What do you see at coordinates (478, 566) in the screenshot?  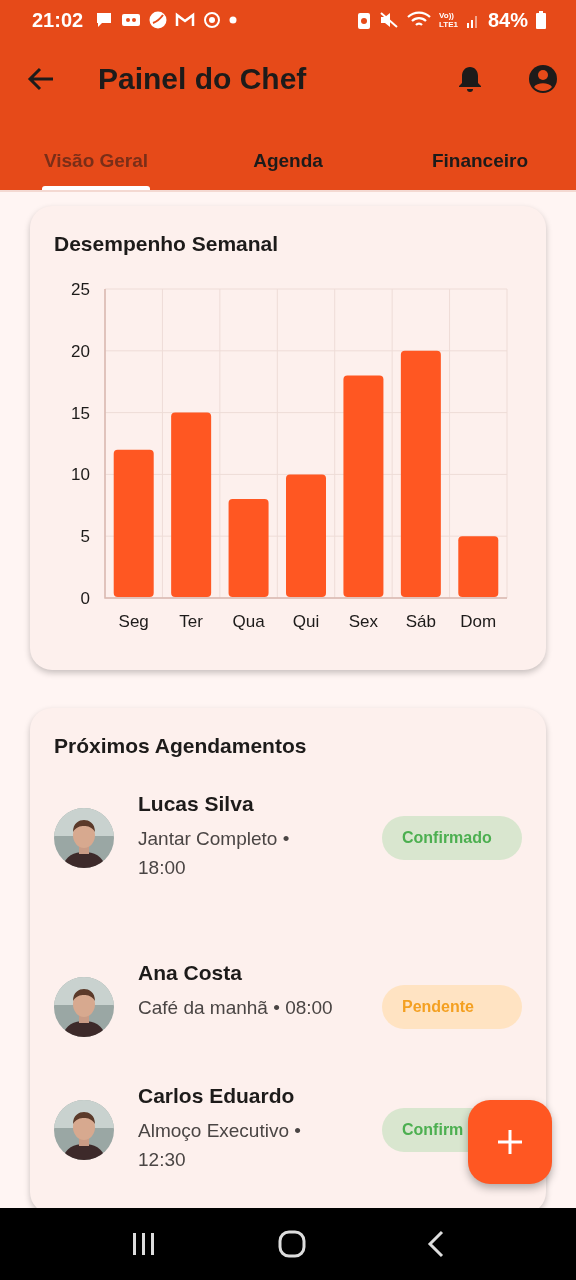 I see `bar` at bounding box center [478, 566].